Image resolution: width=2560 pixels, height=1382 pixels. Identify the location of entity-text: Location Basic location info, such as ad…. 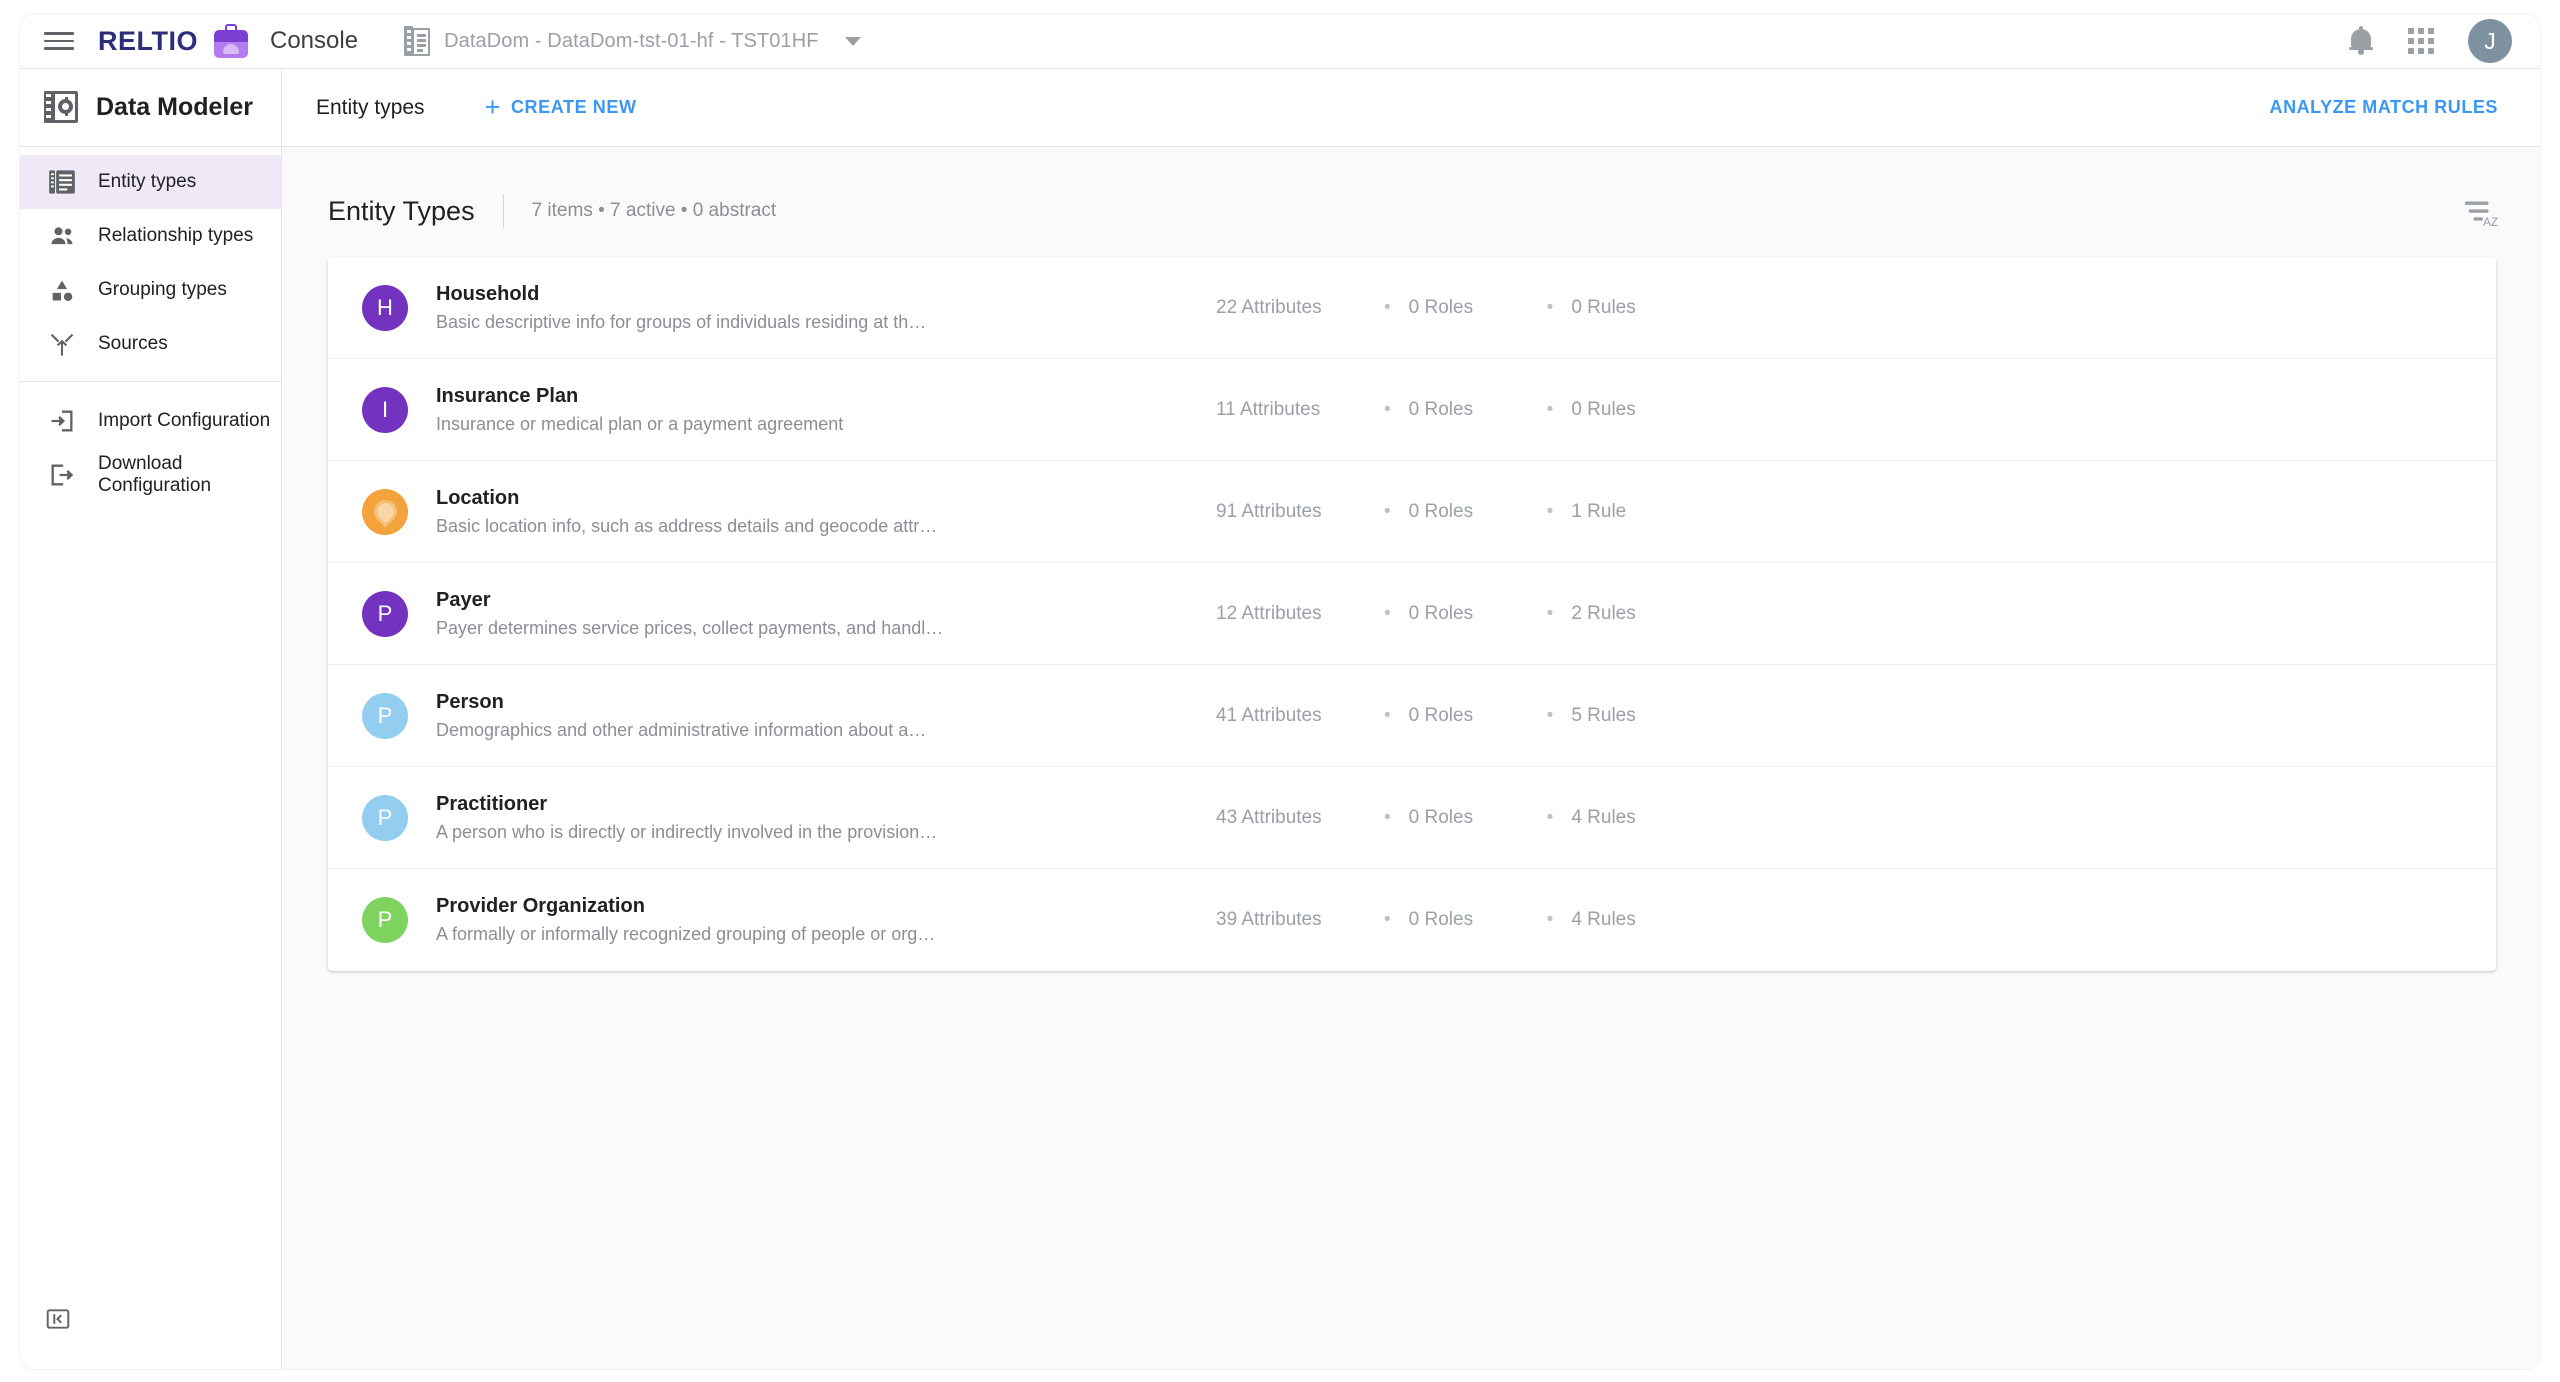
(706, 512).